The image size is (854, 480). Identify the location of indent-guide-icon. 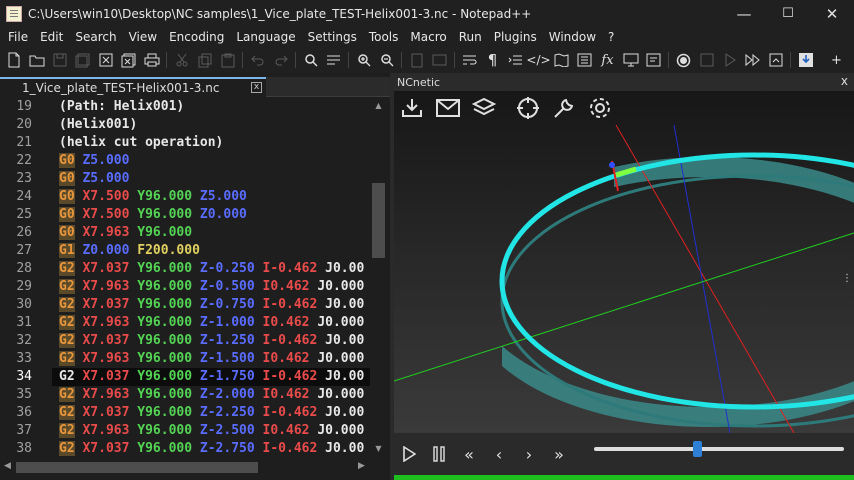
(515, 60).